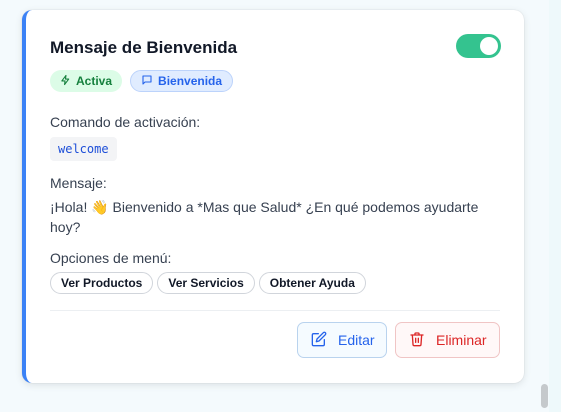 Image resolution: width=561 pixels, height=412 pixels. I want to click on badge-row: Activa Bienvenida, so click(142, 81).